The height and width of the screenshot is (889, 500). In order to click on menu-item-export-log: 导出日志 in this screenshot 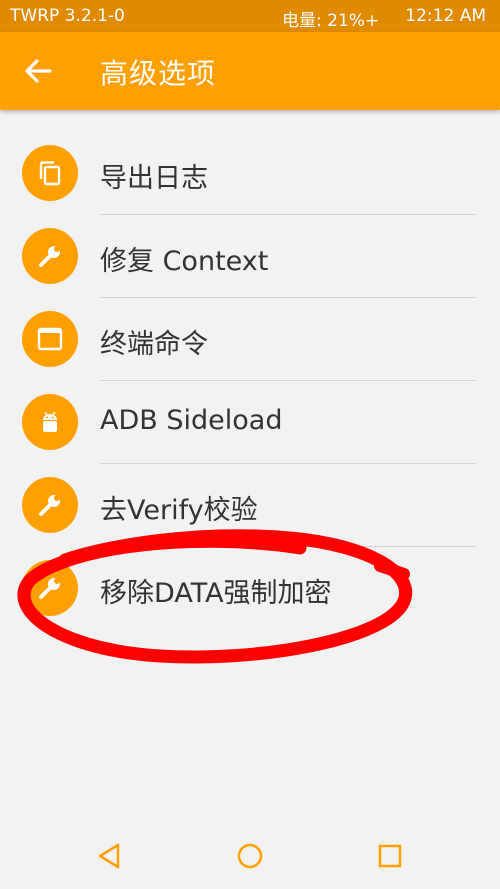, I will do `click(250, 173)`.